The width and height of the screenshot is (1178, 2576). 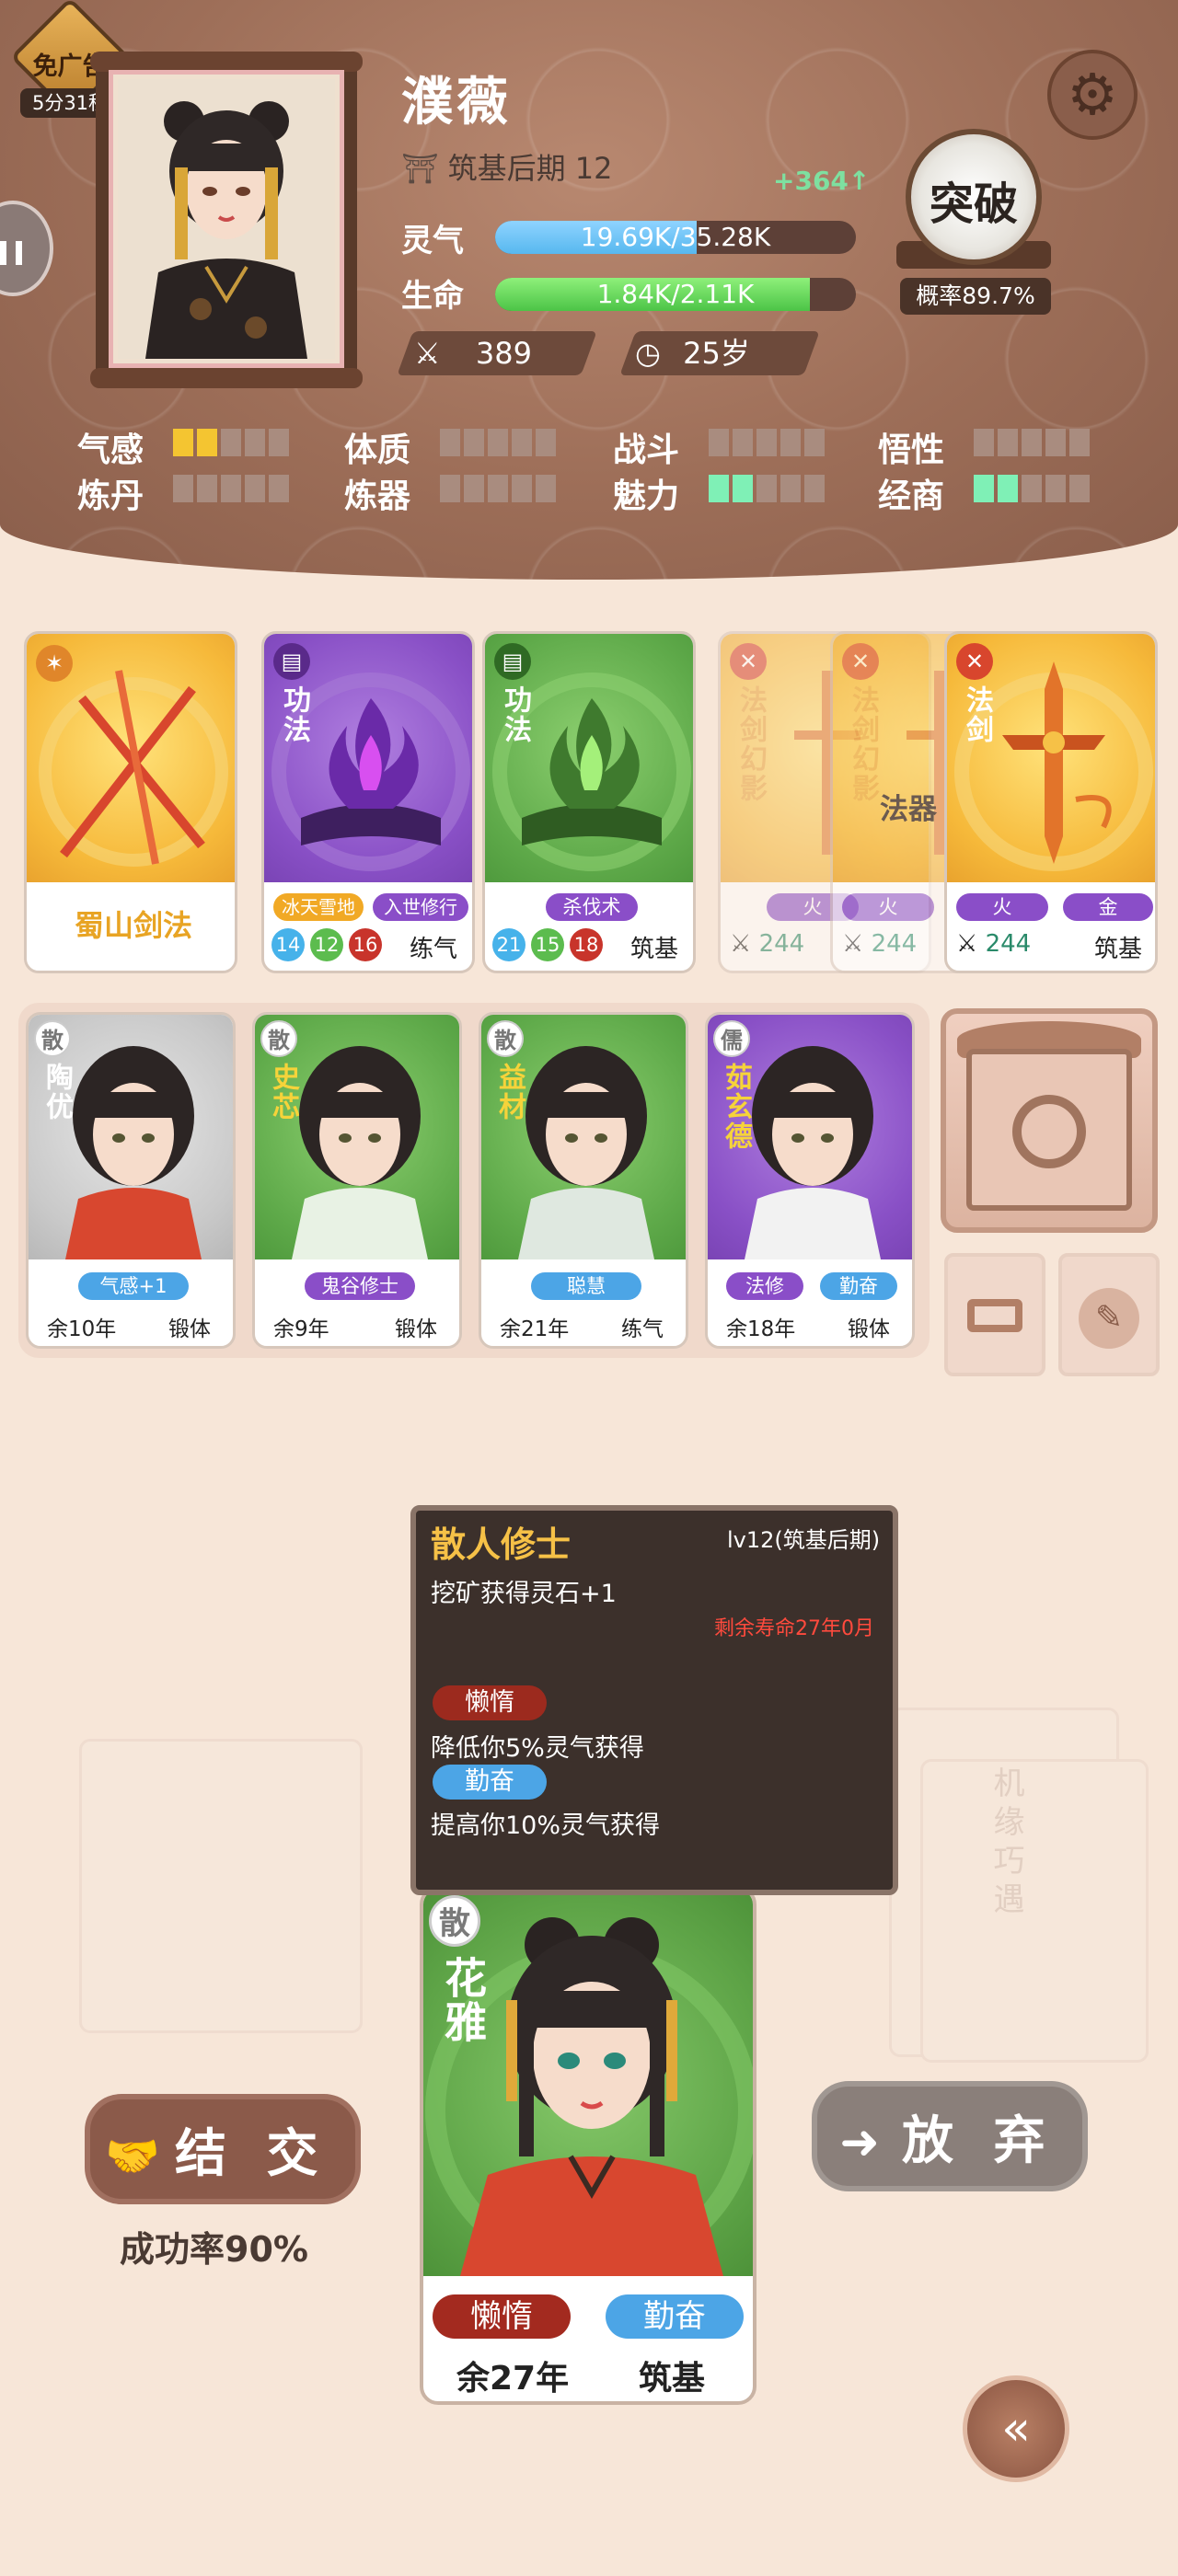 I want to click on trait-tag-diligent: 勤奋, so click(x=675, y=2316).